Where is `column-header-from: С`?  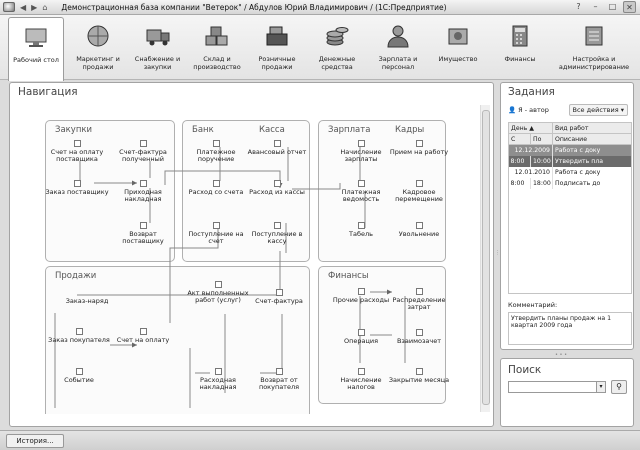 column-header-from: С is located at coordinates (519, 139).